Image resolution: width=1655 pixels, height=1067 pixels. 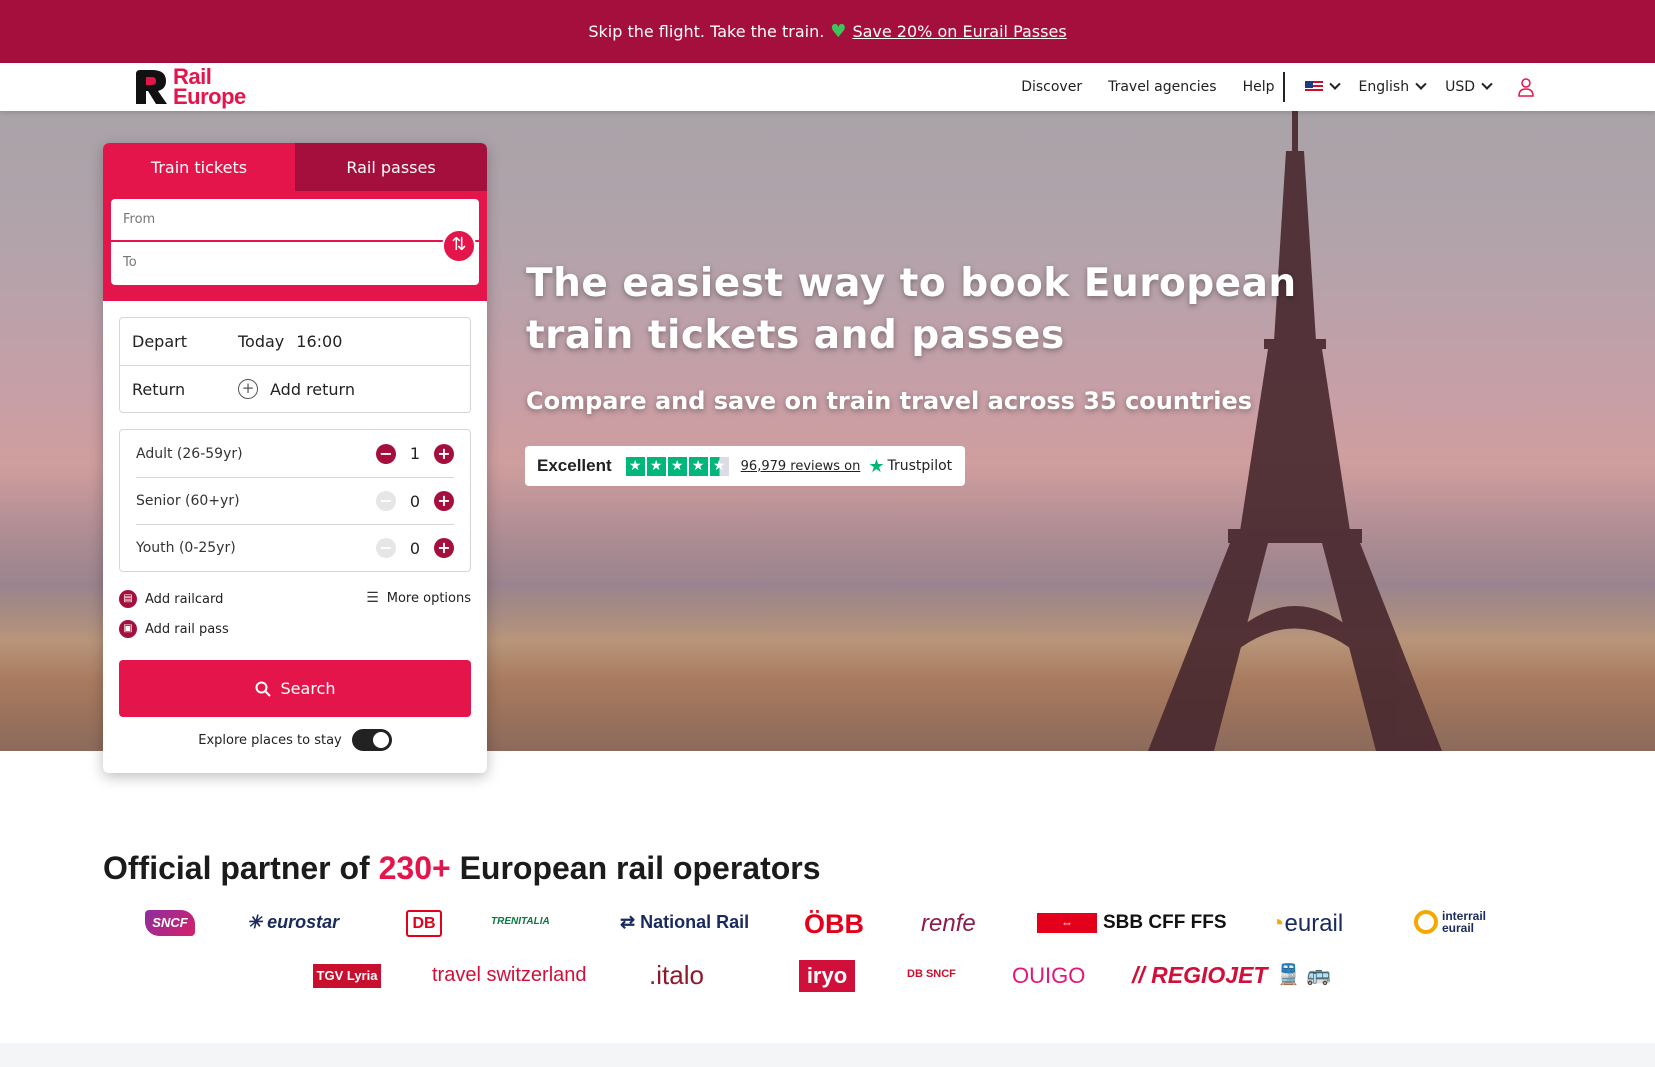 I want to click on tab-train-tickets: Train tickets, so click(x=199, y=167).